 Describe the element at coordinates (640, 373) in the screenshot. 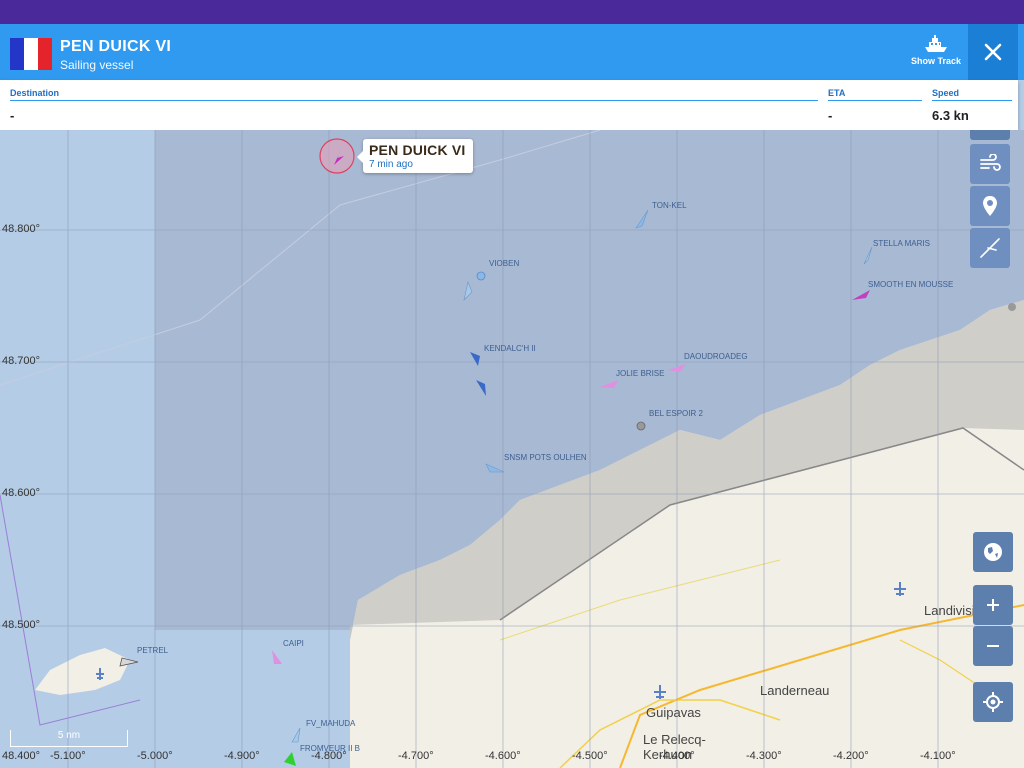

I see `vessel-label: JOLIE BRISE` at that location.